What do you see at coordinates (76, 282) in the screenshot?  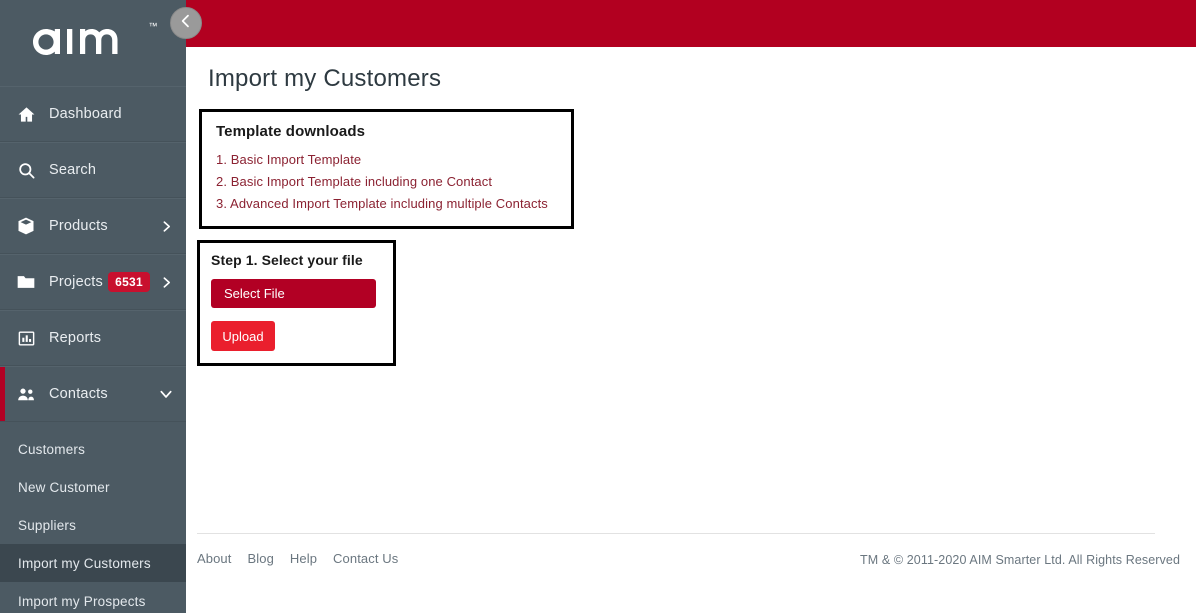 I see `sidebar-label-projects: Projects` at bounding box center [76, 282].